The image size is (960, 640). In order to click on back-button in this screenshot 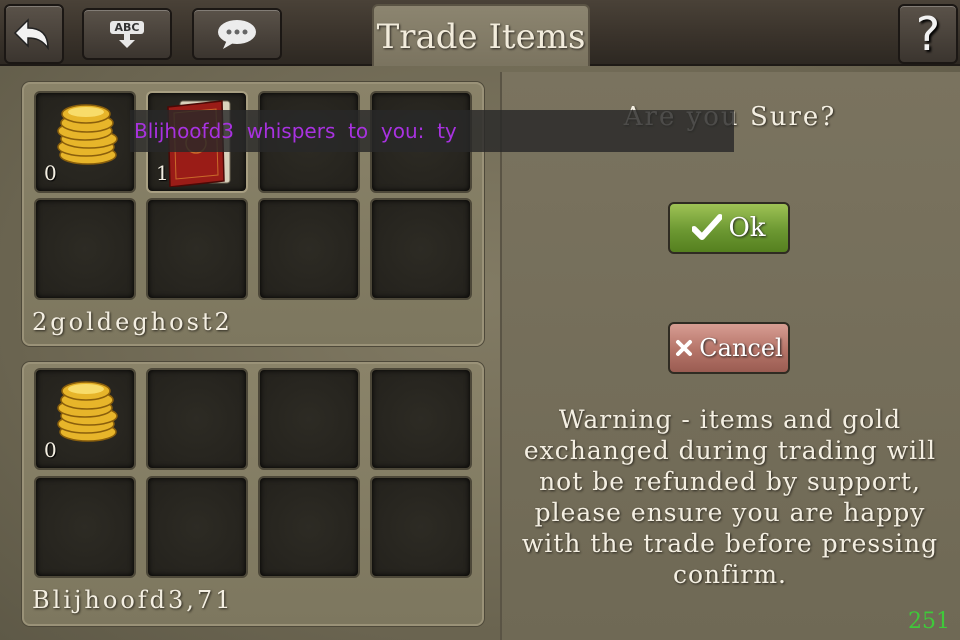, I will do `click(34, 34)`.